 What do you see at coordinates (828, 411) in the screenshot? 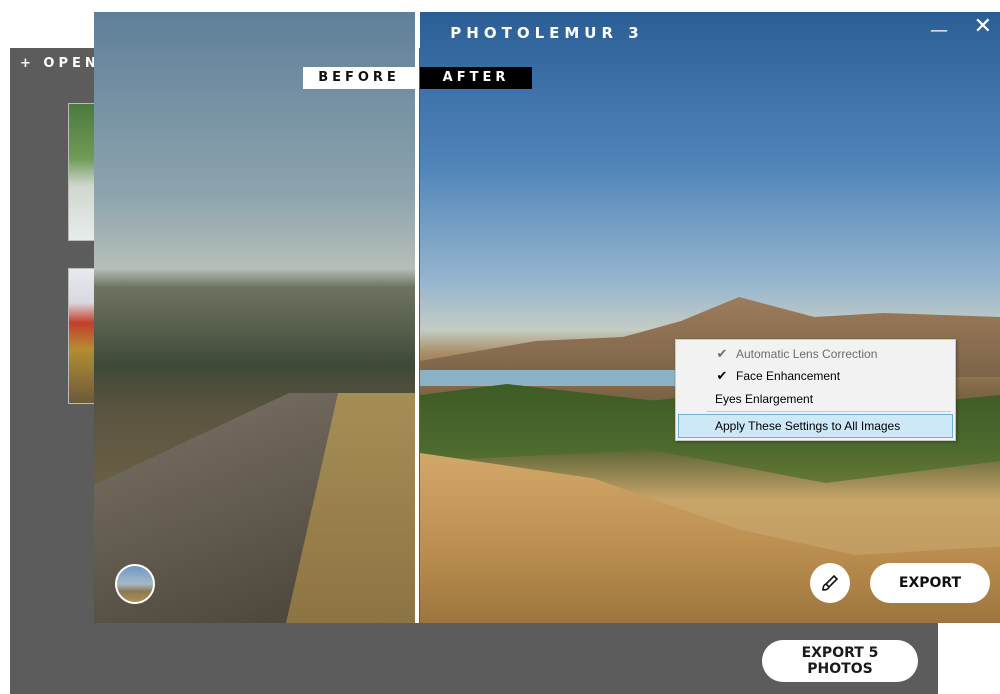
I see `menu-separator` at bounding box center [828, 411].